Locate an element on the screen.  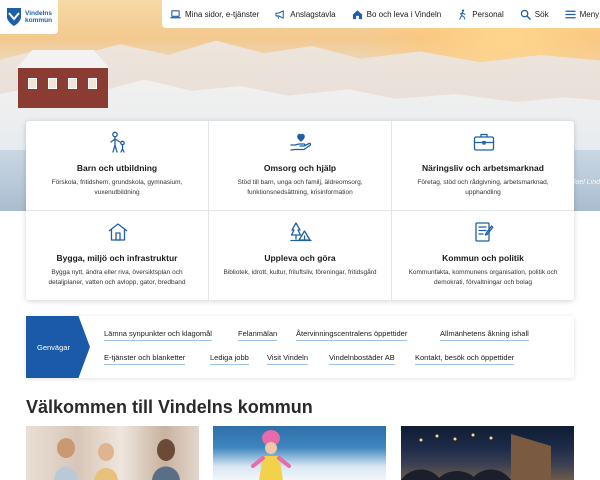
hand-heart-icon is located at coordinates (301, 142).